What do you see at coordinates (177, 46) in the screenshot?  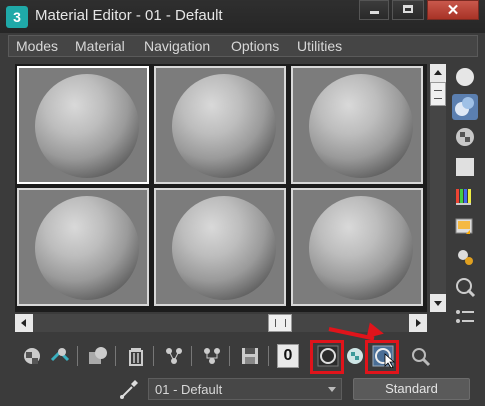 I see `menu-navigation: Navigation` at bounding box center [177, 46].